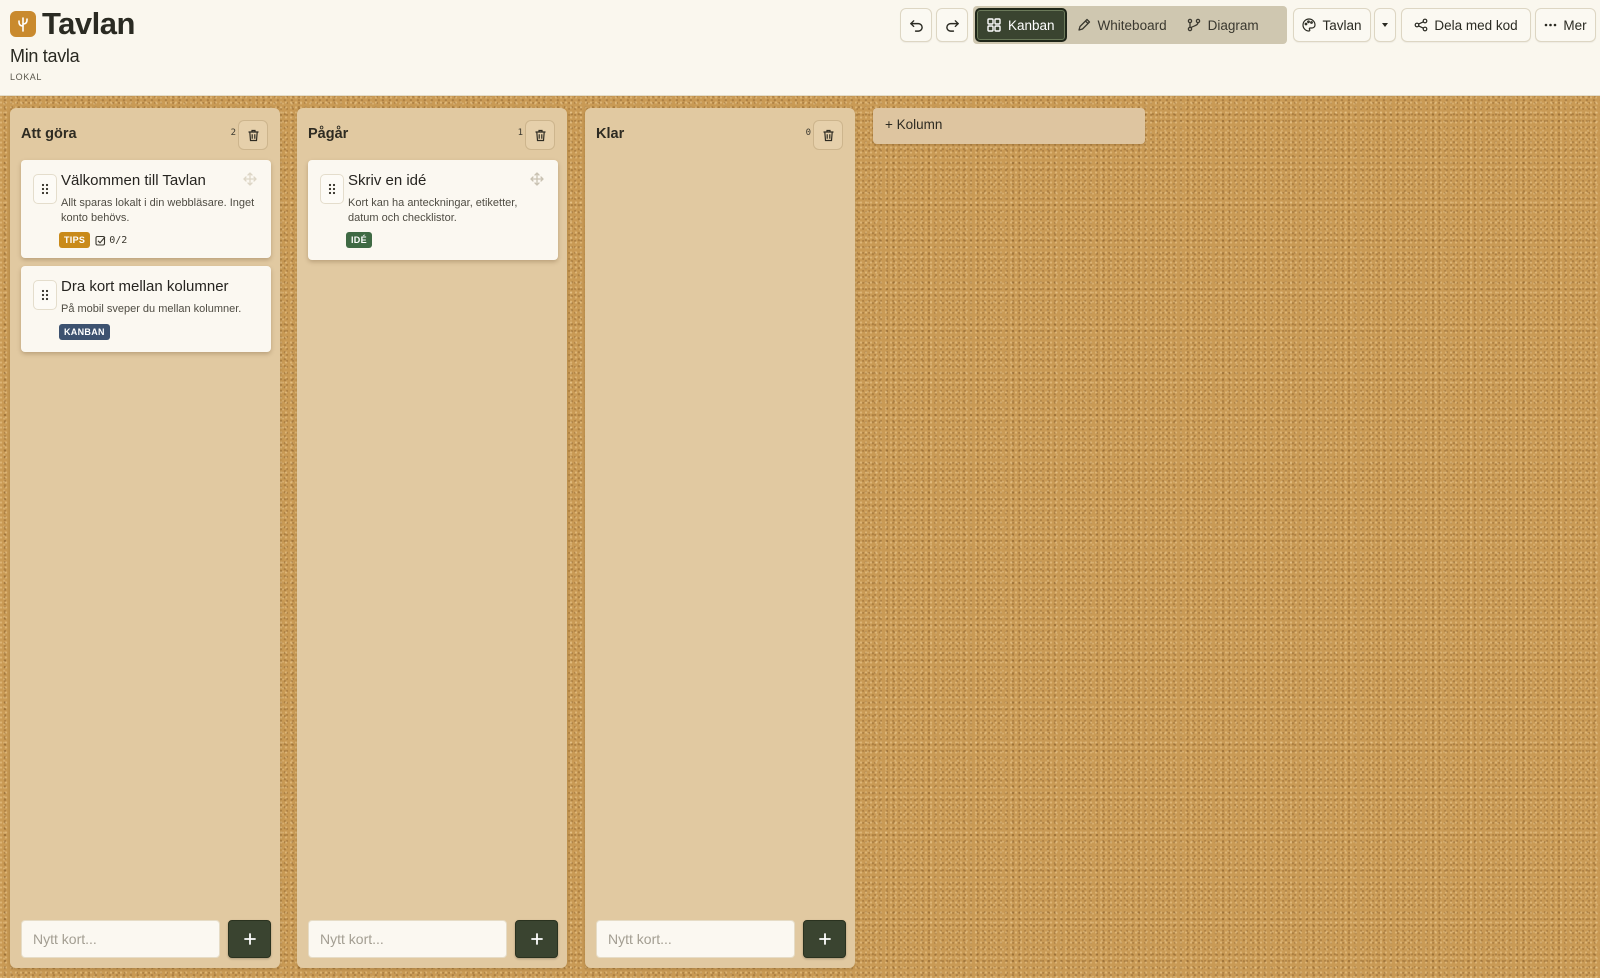 The height and width of the screenshot is (978, 1600). What do you see at coordinates (387, 180) in the screenshot?
I see `card-title: Skriv en idé` at bounding box center [387, 180].